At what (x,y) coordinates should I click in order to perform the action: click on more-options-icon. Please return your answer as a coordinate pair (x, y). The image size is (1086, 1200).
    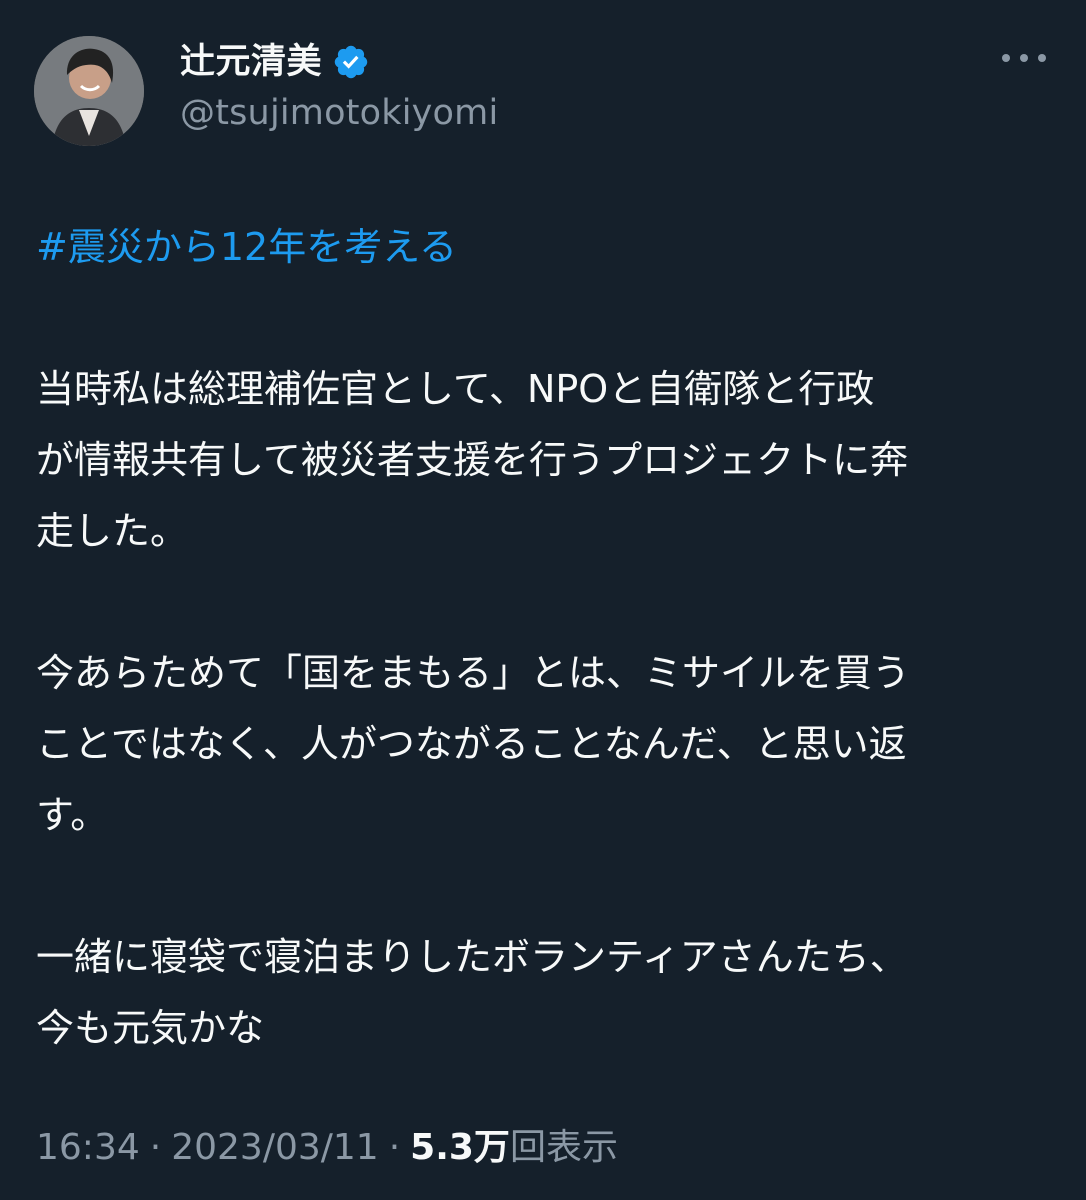
    Looking at the image, I should click on (1024, 58).